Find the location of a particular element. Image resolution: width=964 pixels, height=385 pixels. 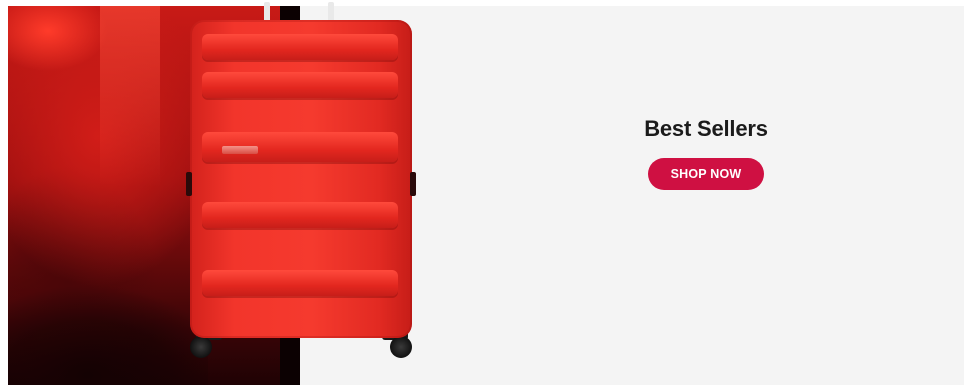

shop-now-button: SHOP NOW is located at coordinates (706, 174).